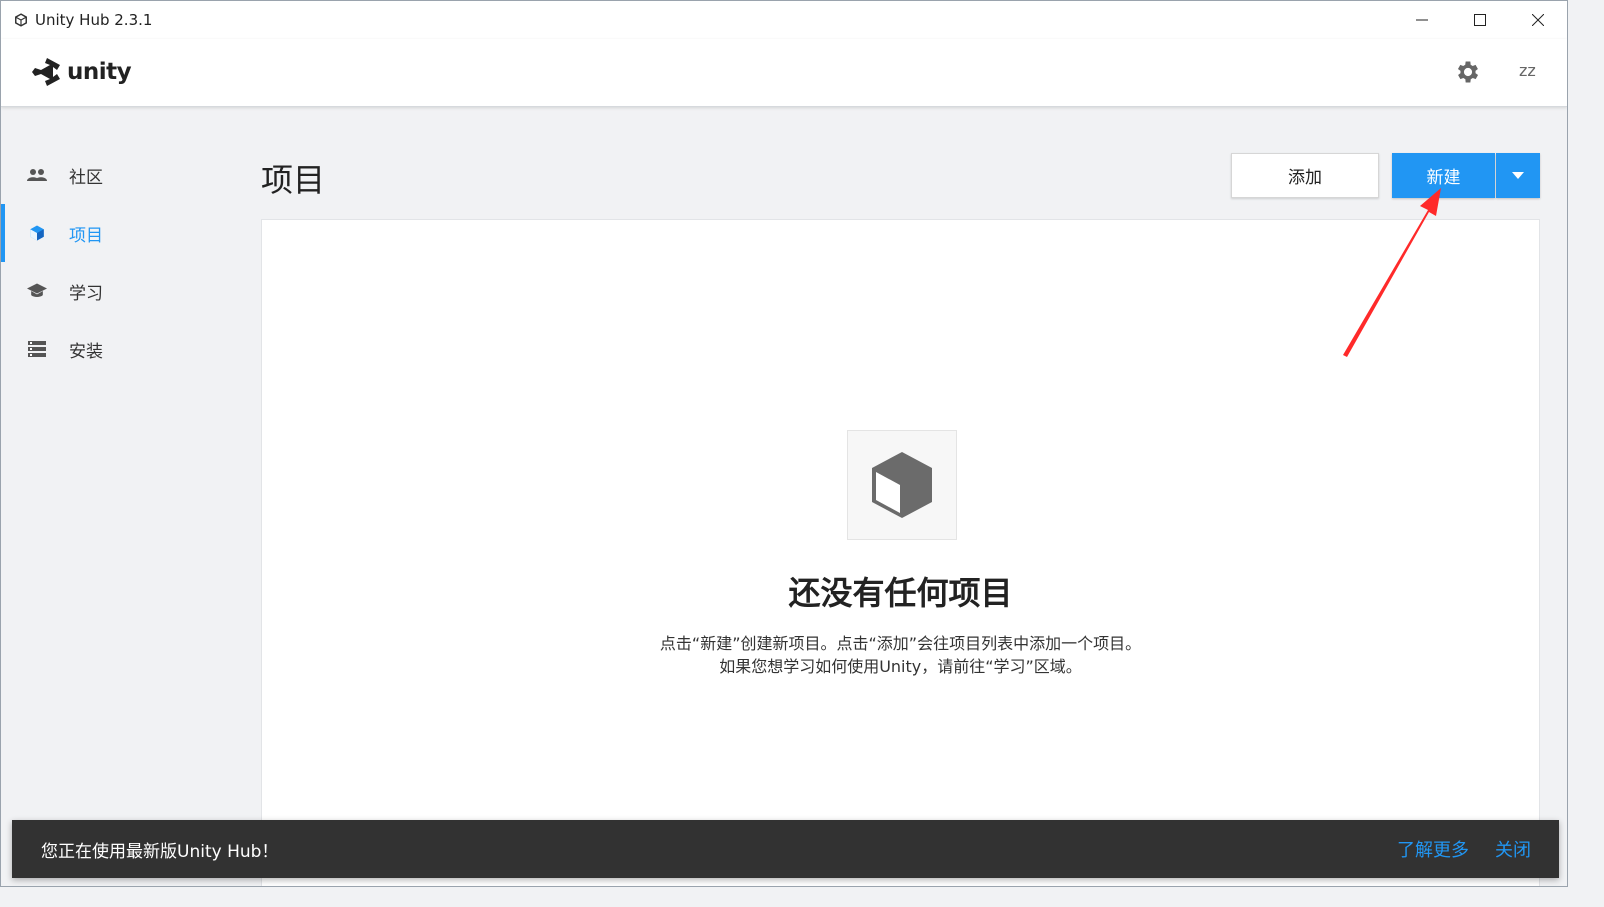 The image size is (1604, 907). What do you see at coordinates (86, 293) in the screenshot?
I see `sidebar-item-label: 学习` at bounding box center [86, 293].